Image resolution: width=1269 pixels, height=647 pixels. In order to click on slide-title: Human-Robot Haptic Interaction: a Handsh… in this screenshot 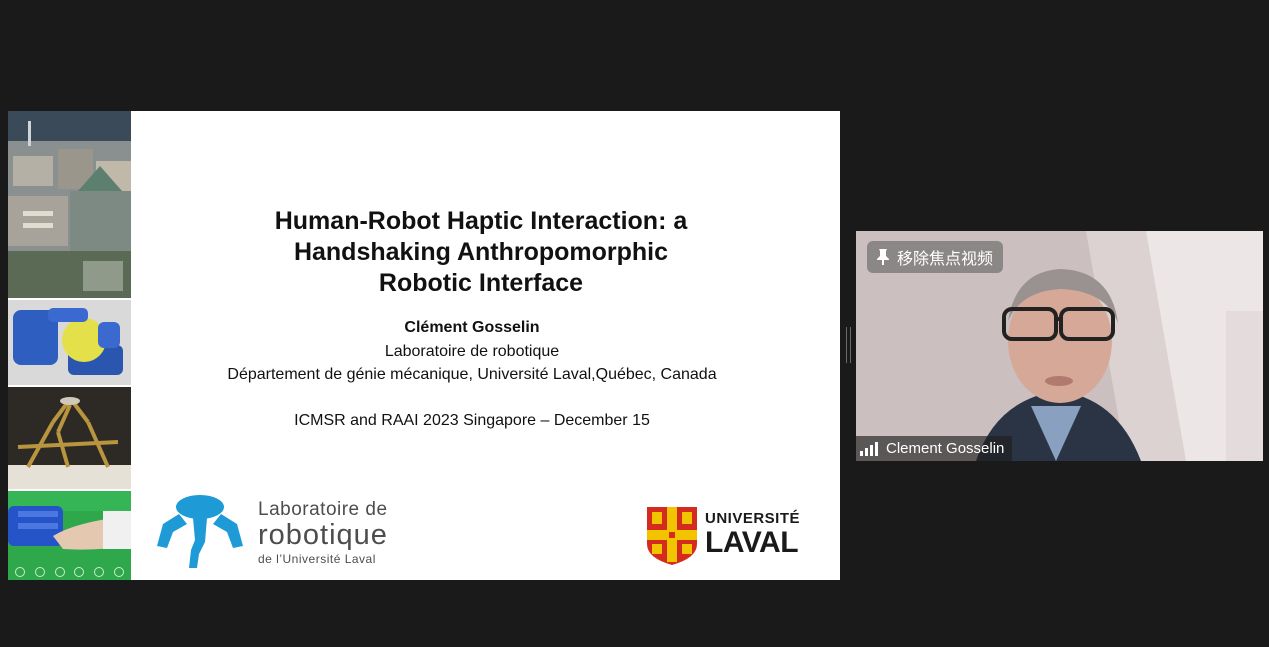, I will do `click(481, 252)`.